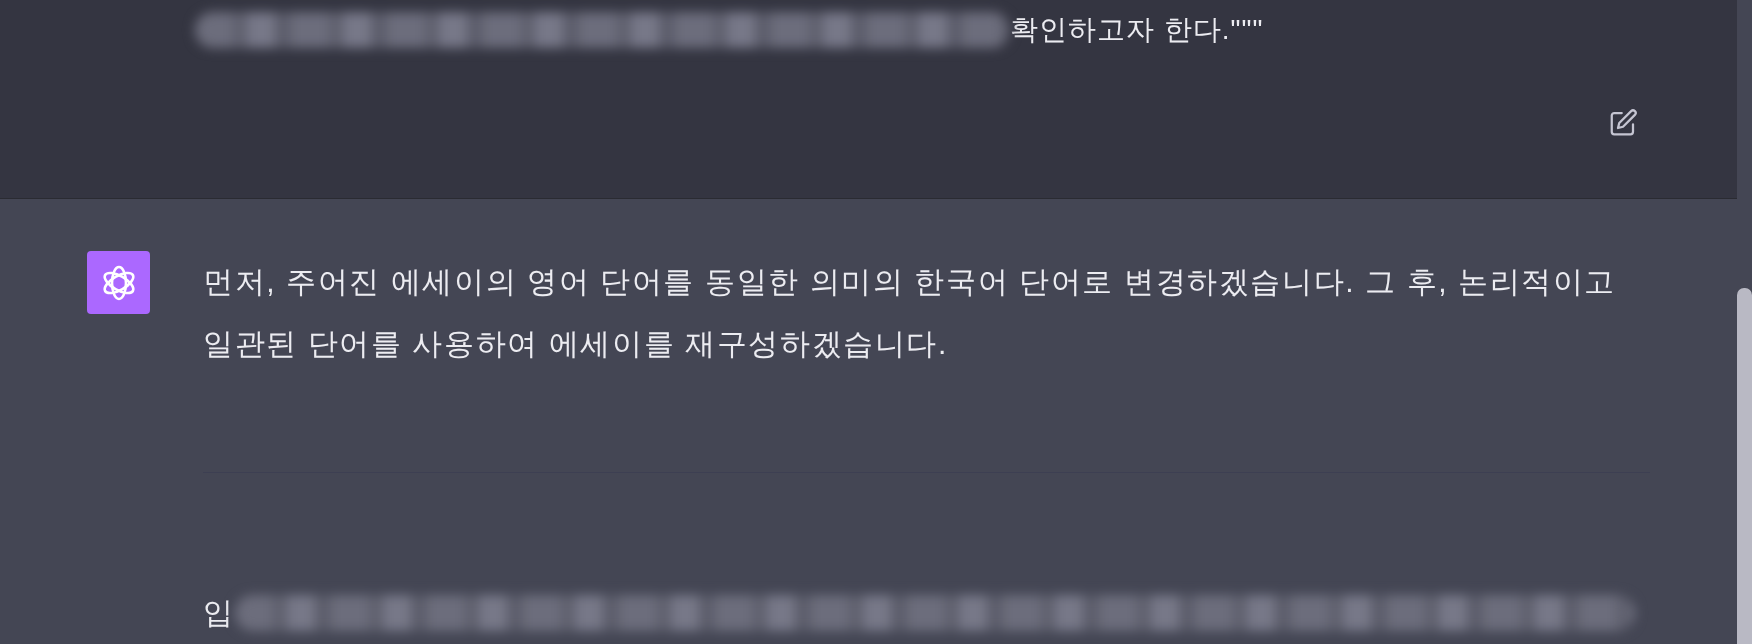 This screenshot has height=644, width=1752. What do you see at coordinates (910, 313) in the screenshot?
I see `message-text: 먼저, 주어진 에세이의 영어 단어를 동일한 의미의 한국어 단어로 변경하겠습니다. 그 후, 논리적이고 일관된 단어를 사용하여 에세이를 재구성하겠습니다.` at bounding box center [910, 313].